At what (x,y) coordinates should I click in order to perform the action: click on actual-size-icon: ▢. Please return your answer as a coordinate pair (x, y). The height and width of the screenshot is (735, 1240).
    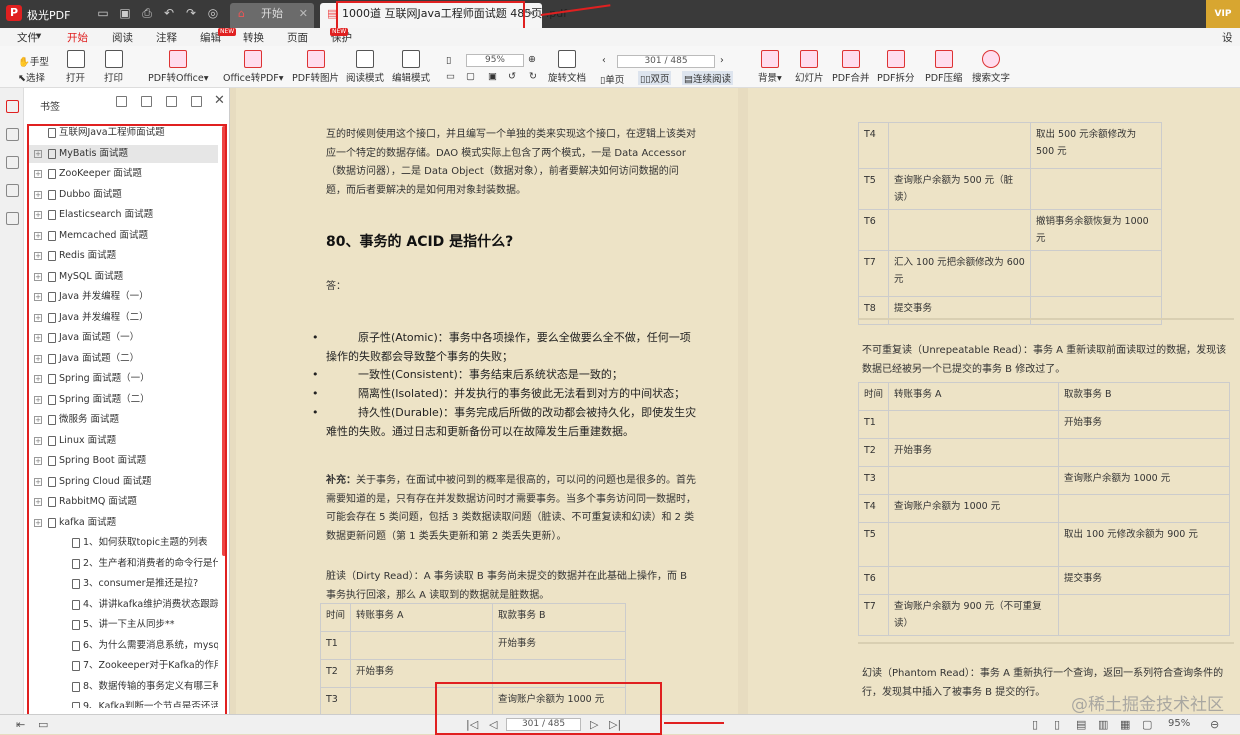
    Looking at the image, I should click on (470, 76).